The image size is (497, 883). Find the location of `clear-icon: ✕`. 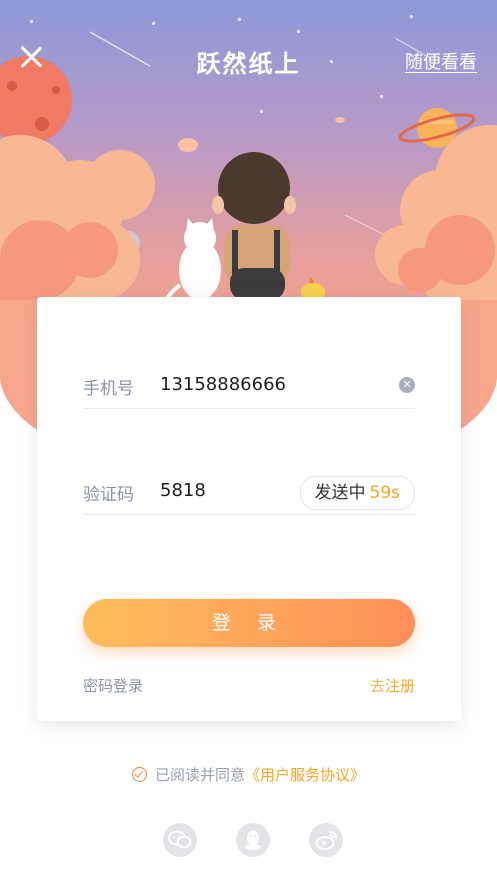

clear-icon: ✕ is located at coordinates (407, 385).